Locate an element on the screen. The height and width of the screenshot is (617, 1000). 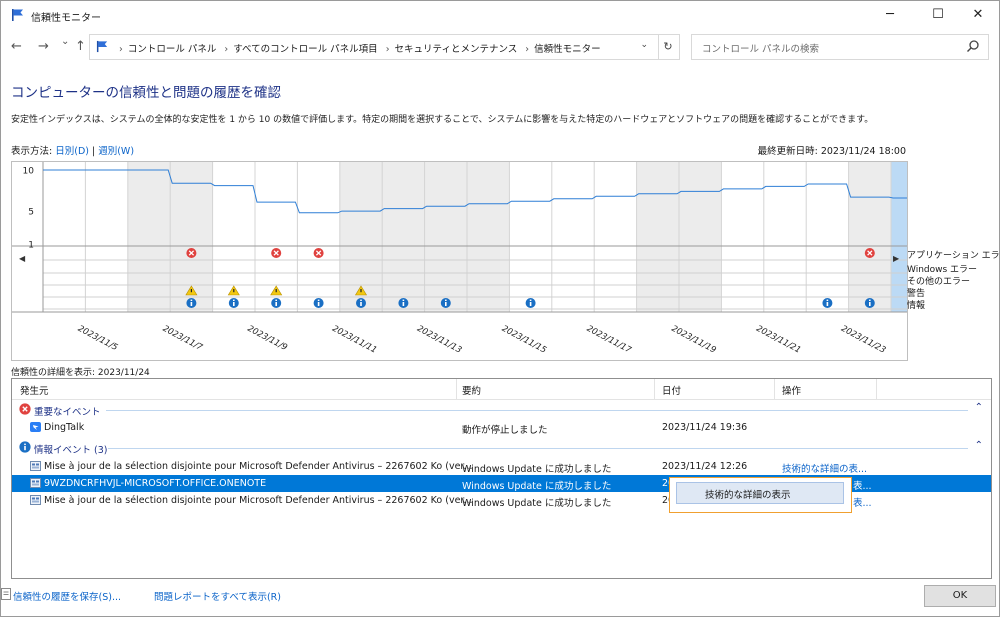
row-date: 2023/11/24 12:26 is located at coordinates (705, 466).